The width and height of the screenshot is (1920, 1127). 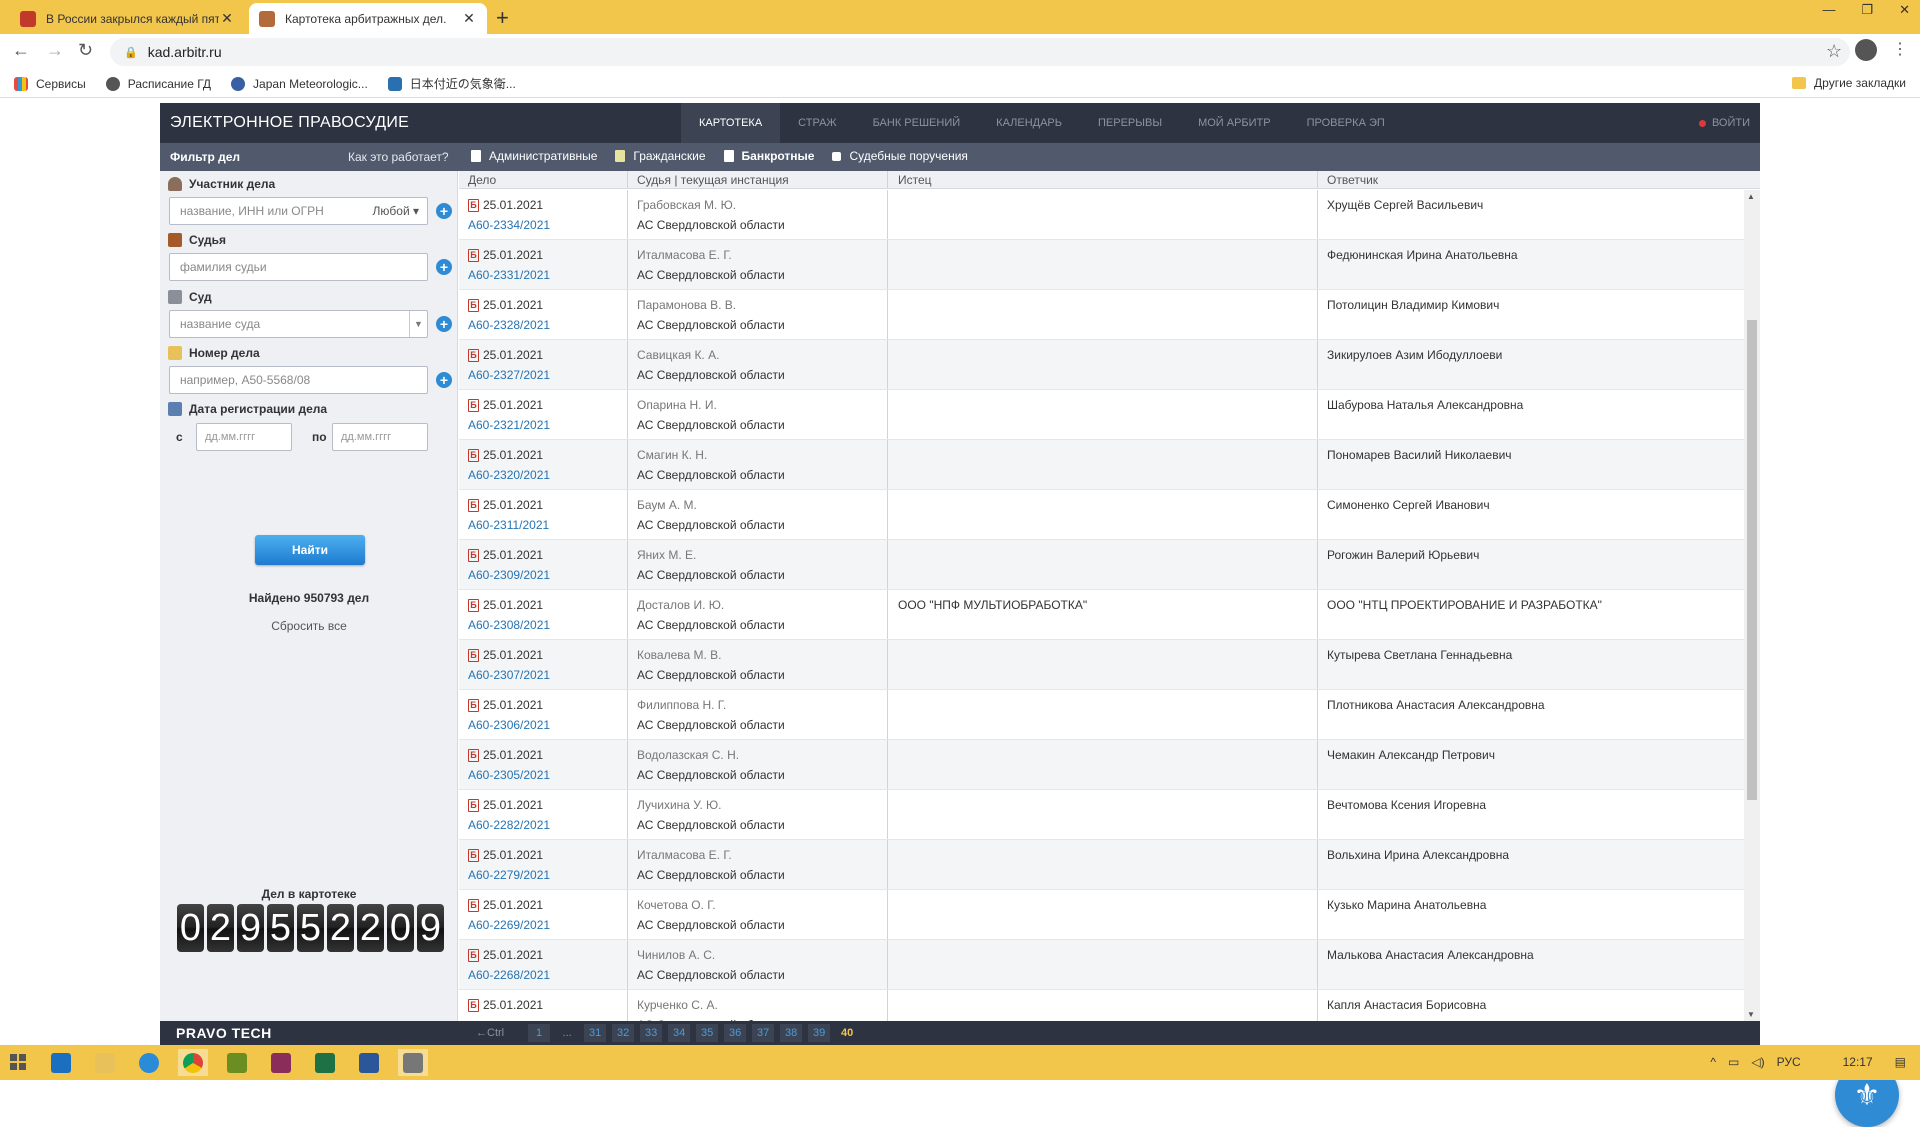 What do you see at coordinates (1751, 1014) in the screenshot?
I see `scroll-down-icon: ▼` at bounding box center [1751, 1014].